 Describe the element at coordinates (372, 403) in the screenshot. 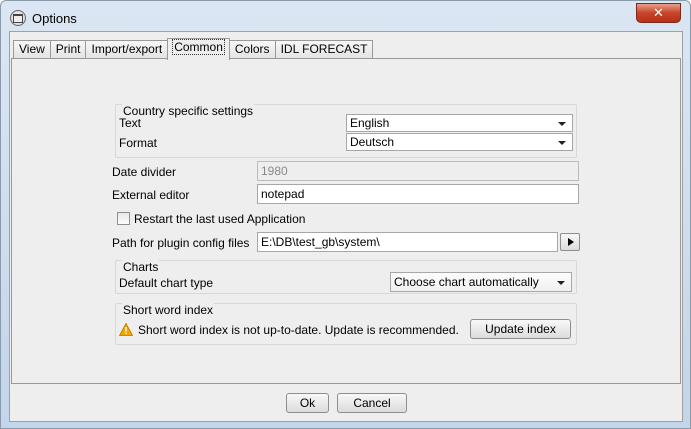

I see `cancel-button: Cancel` at that location.